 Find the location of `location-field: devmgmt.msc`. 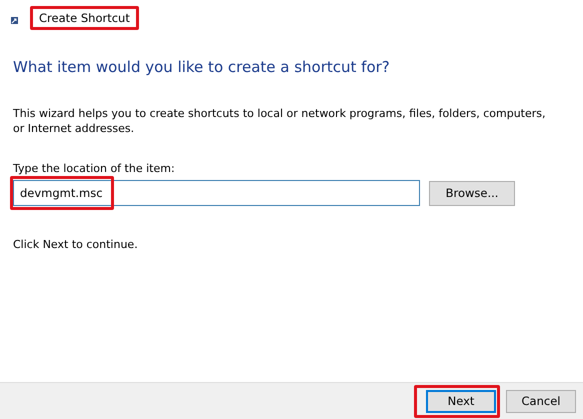

location-field: devmgmt.msc is located at coordinates (216, 193).